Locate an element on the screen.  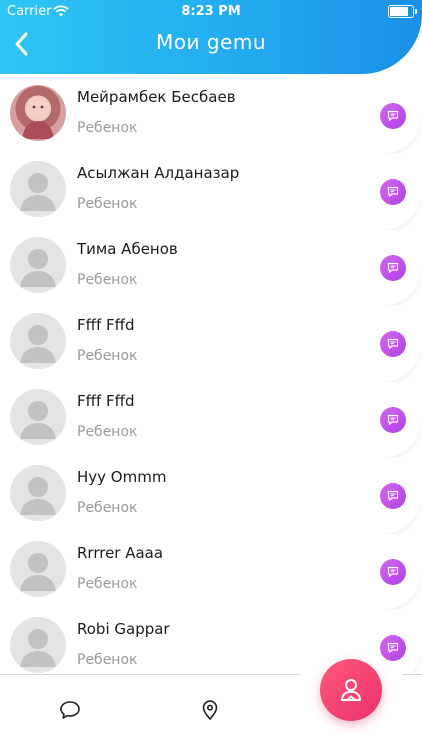
contact-name: Rrrrer Aaaa is located at coordinates (120, 553).